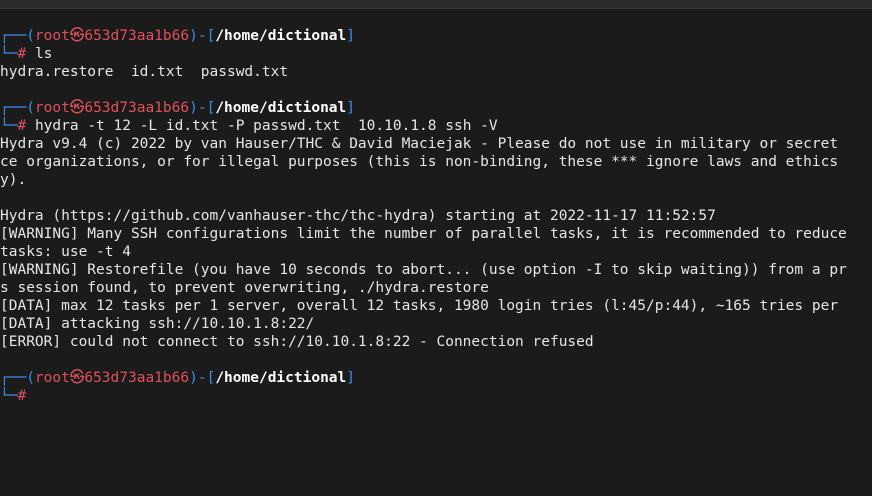 The image size is (872, 496). I want to click on command-input-line: └─#, so click(436, 396).